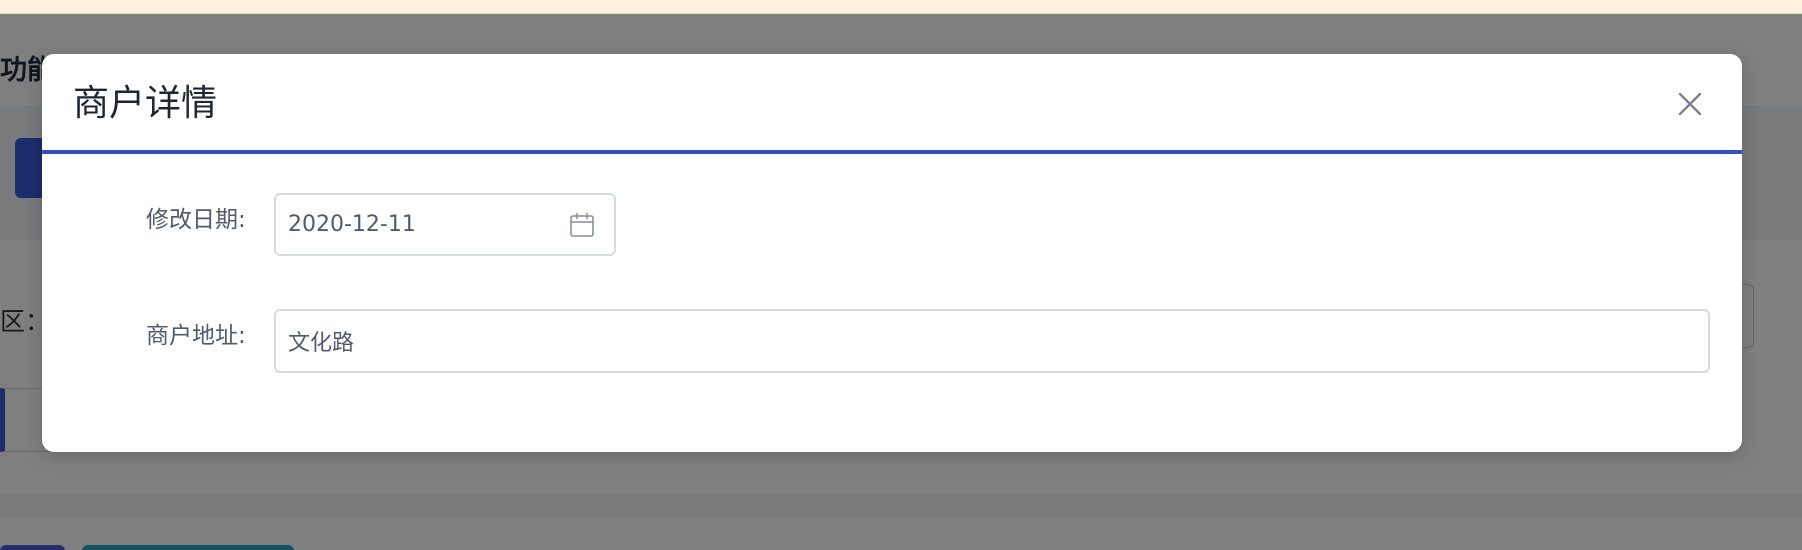  Describe the element at coordinates (352, 224) in the screenshot. I see `modify-date-value: 2020-12-11` at that location.